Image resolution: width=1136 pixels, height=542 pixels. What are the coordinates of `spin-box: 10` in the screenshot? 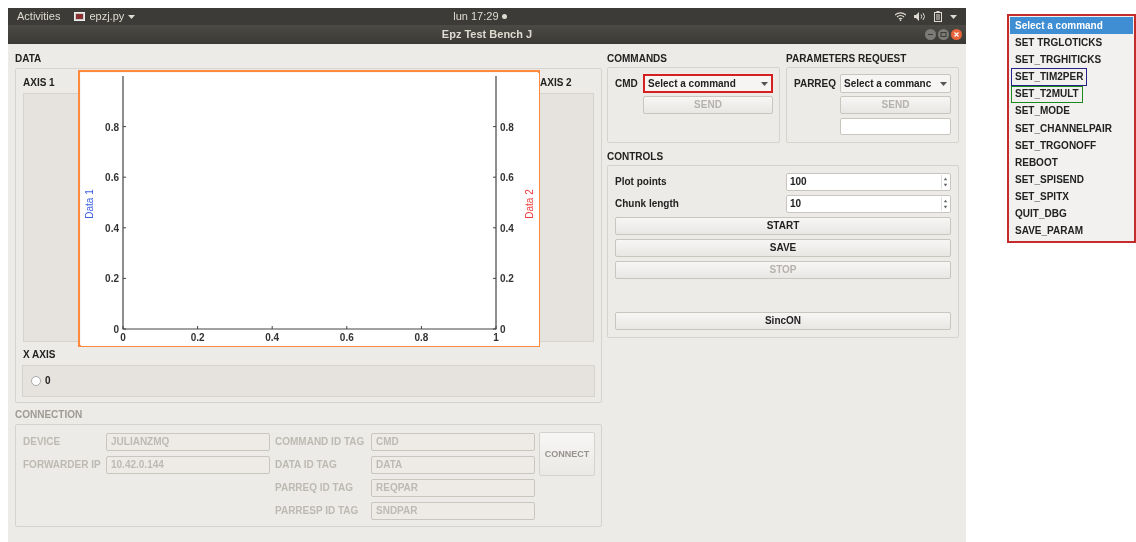 It's located at (868, 204).